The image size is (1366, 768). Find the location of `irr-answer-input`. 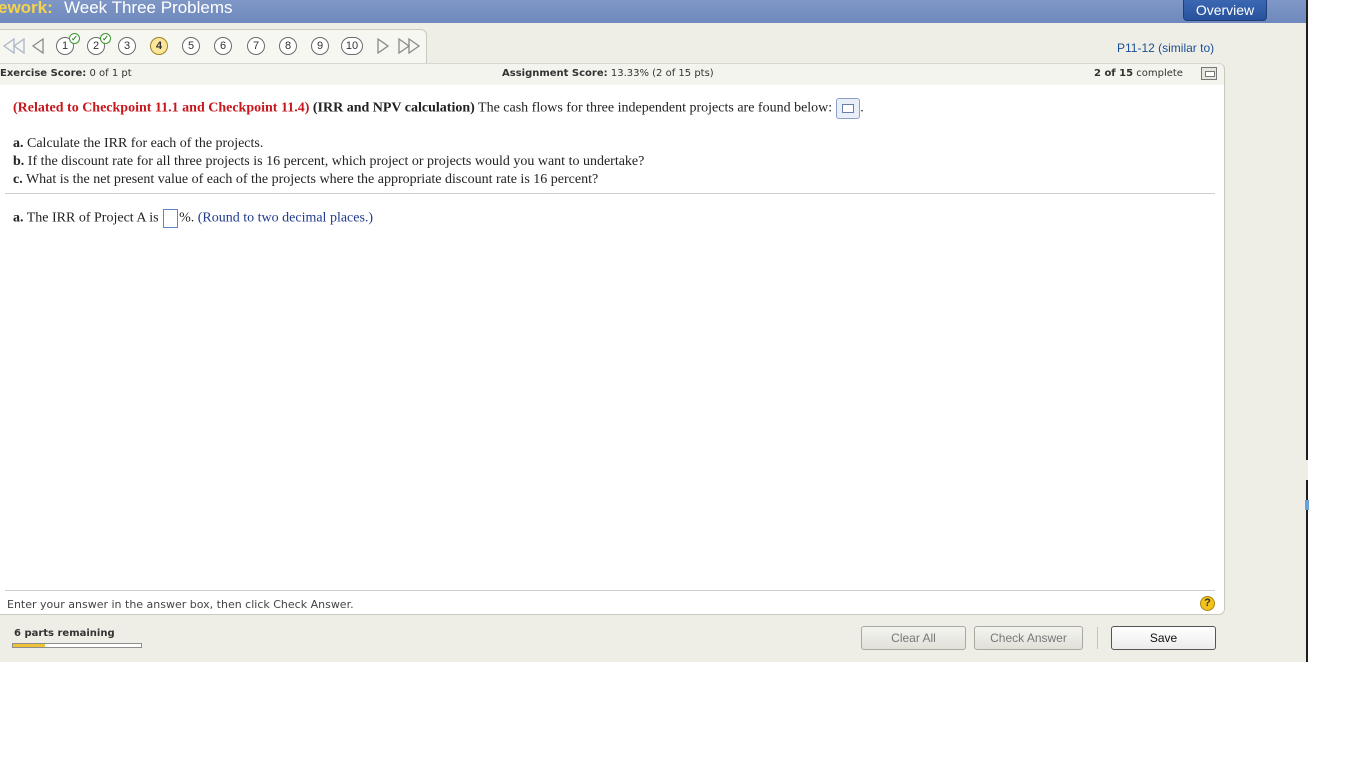

irr-answer-input is located at coordinates (171, 218).